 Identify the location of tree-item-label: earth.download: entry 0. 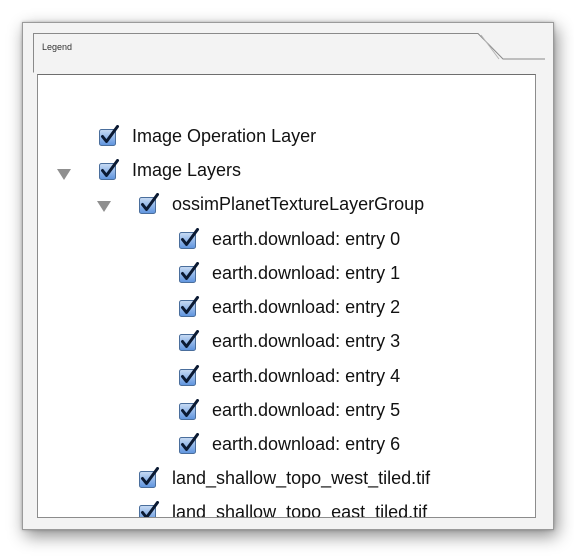
(306, 238).